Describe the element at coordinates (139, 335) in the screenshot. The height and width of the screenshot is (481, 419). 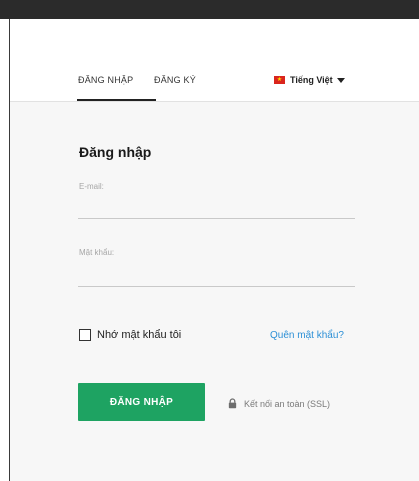
I see `remember-label: Nhớ mật khẩu tôi` at that location.